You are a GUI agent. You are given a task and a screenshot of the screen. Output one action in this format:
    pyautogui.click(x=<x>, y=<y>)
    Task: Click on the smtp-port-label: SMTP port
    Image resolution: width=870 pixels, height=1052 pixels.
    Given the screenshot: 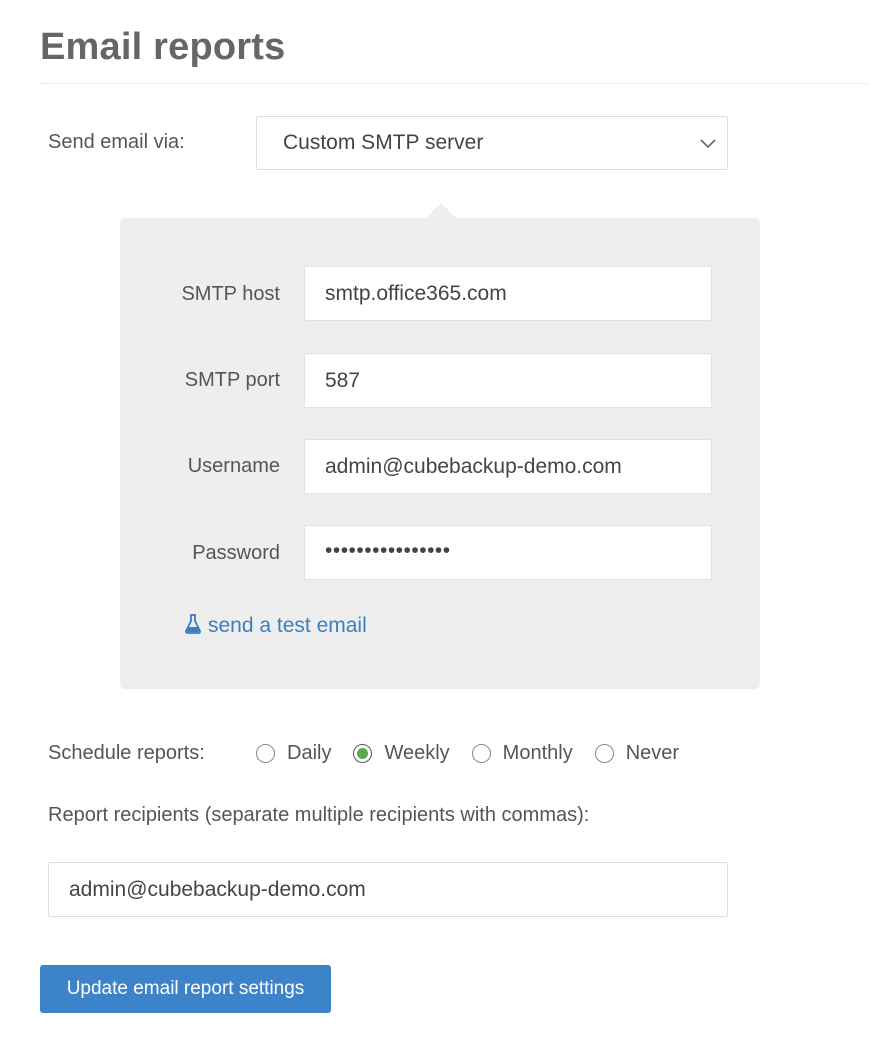 What is the action you would take?
    pyautogui.click(x=232, y=380)
    